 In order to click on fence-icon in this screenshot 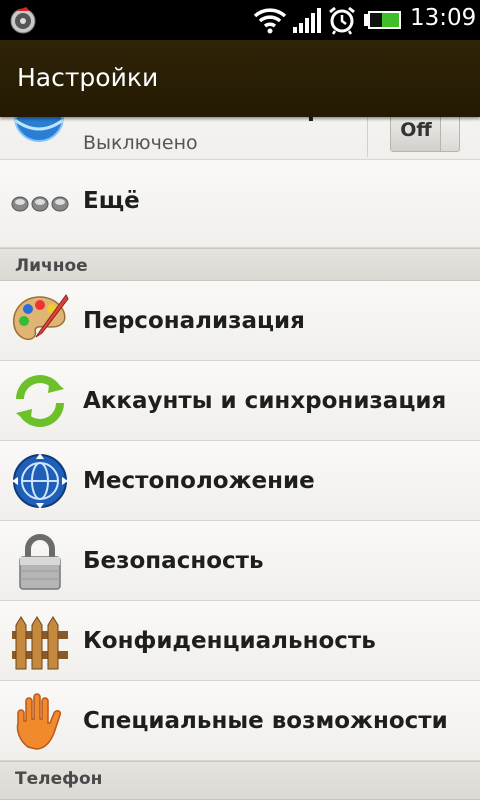, I will do `click(40, 643)`.